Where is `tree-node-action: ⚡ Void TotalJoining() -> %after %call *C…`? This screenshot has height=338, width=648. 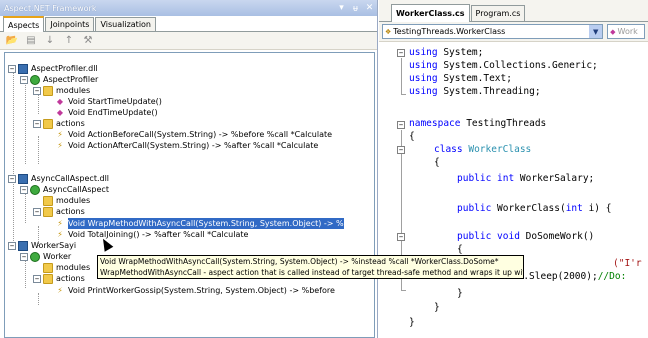
tree-node-action: ⚡ Void TotalJoining() -> %after %call *C… is located at coordinates (151, 234).